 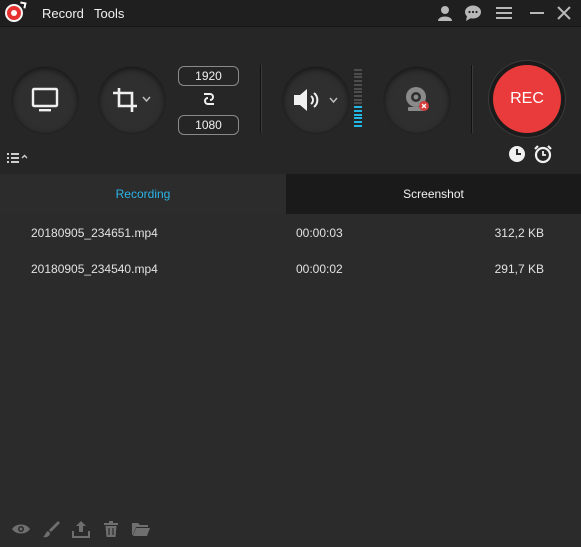 What do you see at coordinates (527, 99) in the screenshot?
I see `rec-button: REC` at bounding box center [527, 99].